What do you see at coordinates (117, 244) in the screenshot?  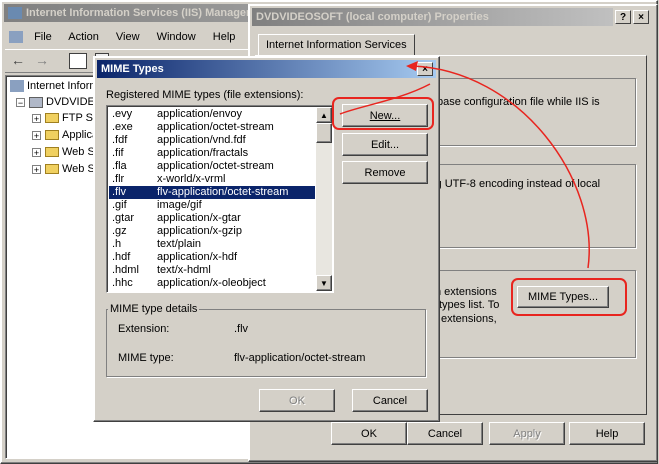 I see `mime-row-extension: .h` at bounding box center [117, 244].